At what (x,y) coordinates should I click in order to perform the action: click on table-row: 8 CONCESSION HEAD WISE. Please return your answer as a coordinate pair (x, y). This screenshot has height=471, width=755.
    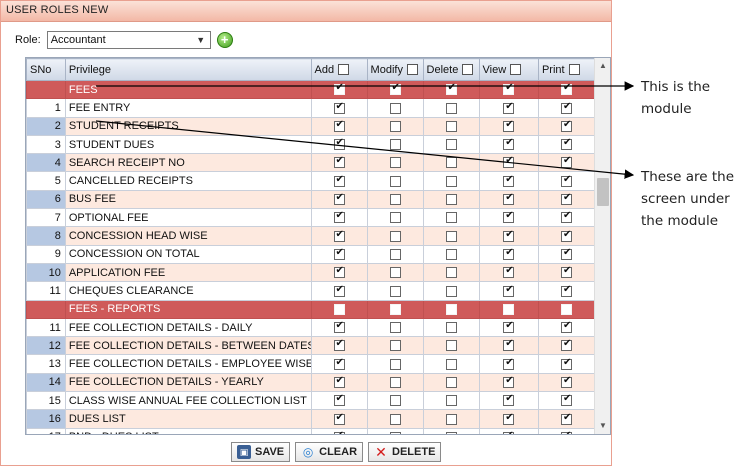
    Looking at the image, I should click on (311, 236).